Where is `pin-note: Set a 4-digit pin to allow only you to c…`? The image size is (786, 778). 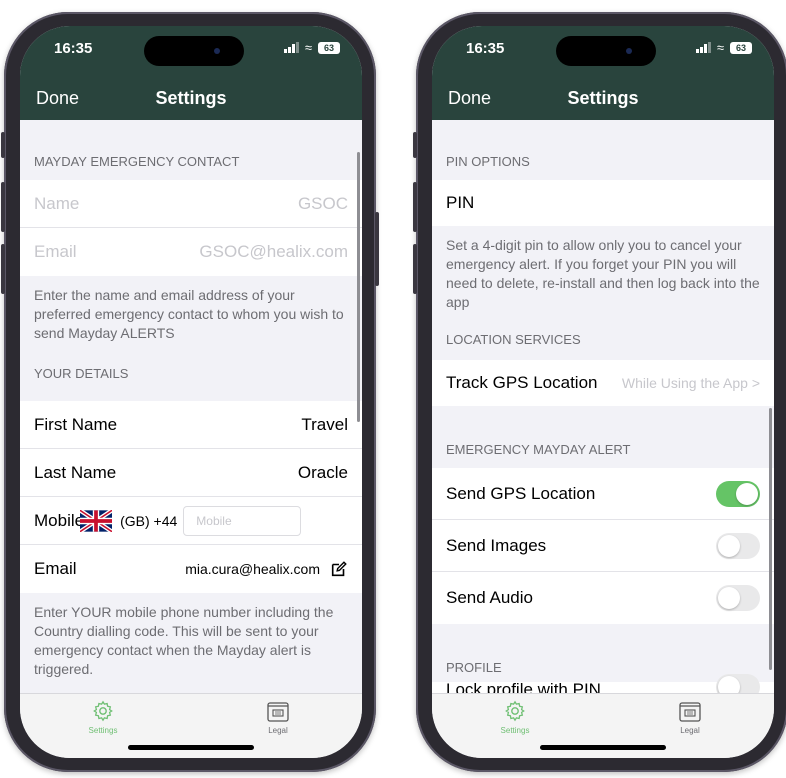 pin-note: Set a 4-digit pin to allow only you to c… is located at coordinates (603, 273).